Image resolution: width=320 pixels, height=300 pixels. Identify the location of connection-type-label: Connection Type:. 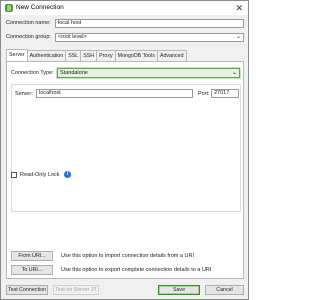
(32, 73).